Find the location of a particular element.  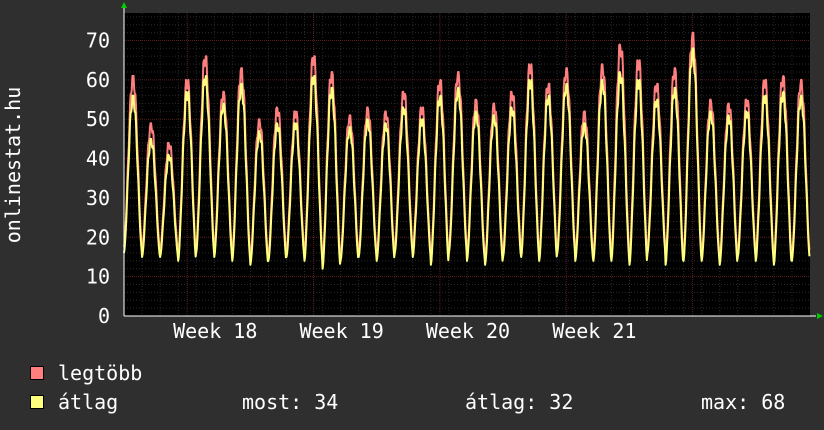

y-tick-label: 0 is located at coordinates (104, 316).